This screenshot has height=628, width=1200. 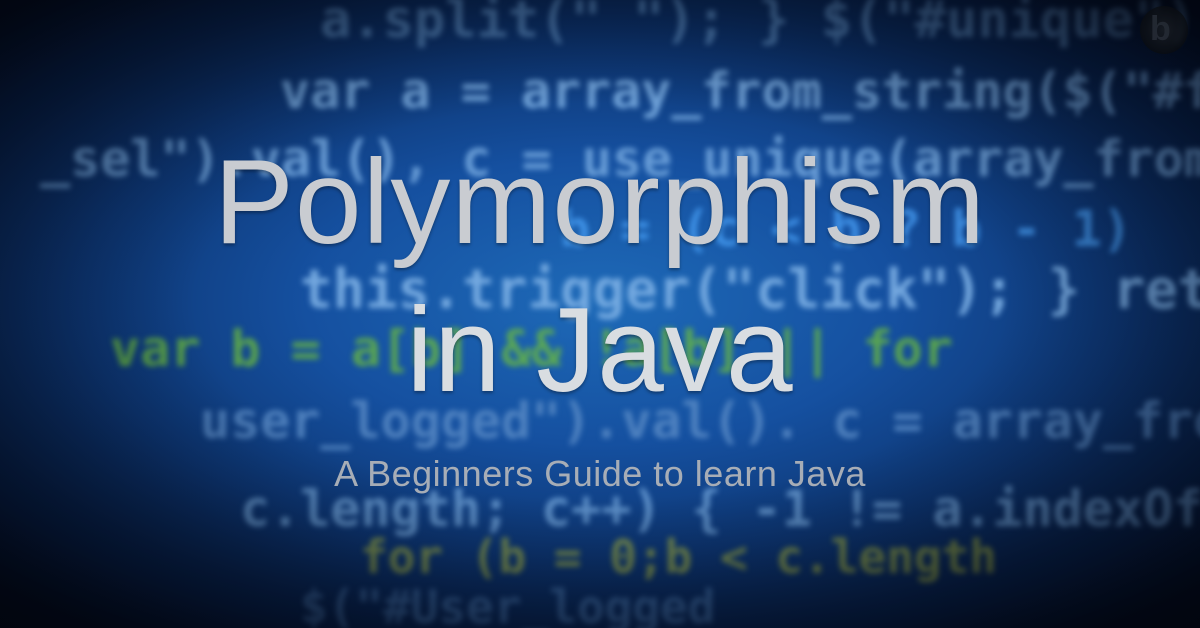 I want to click on title-line-2: in Java, so click(x=600, y=350).